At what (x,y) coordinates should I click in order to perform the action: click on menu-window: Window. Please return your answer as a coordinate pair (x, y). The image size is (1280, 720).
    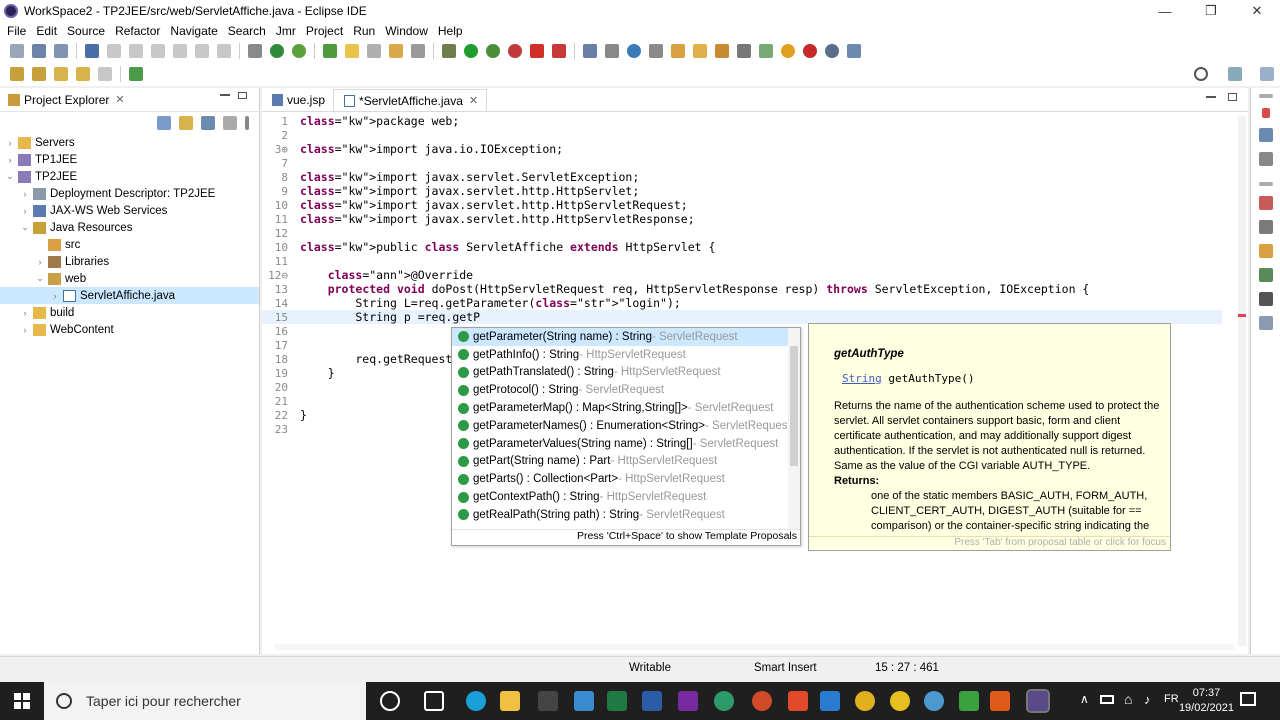
    Looking at the image, I should click on (406, 31).